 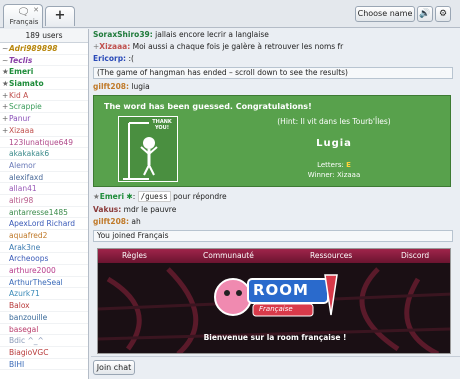 I want to click on user-list-item: ApexLord Richard, so click(x=44, y=224).